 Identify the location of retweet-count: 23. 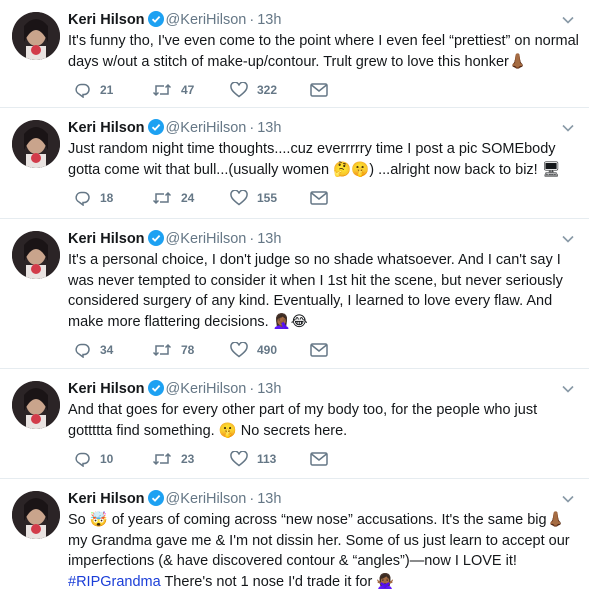
(188, 459).